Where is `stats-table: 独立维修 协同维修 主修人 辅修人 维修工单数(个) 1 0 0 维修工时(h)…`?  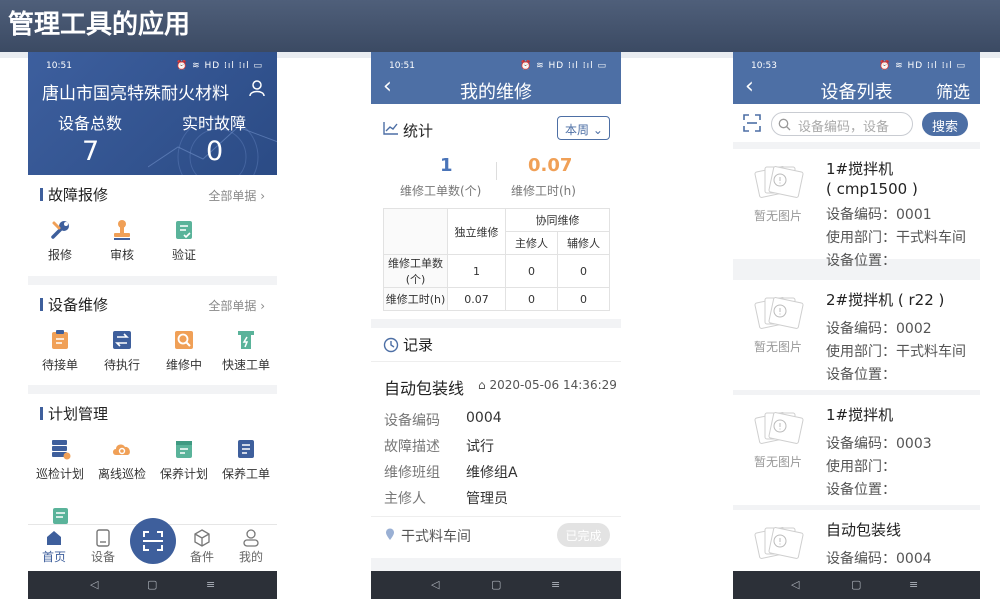
stats-table: 独立维修 协同维修 主修人 辅修人 维修工单数(个) 1 0 0 维修工时(h)… is located at coordinates (496, 259).